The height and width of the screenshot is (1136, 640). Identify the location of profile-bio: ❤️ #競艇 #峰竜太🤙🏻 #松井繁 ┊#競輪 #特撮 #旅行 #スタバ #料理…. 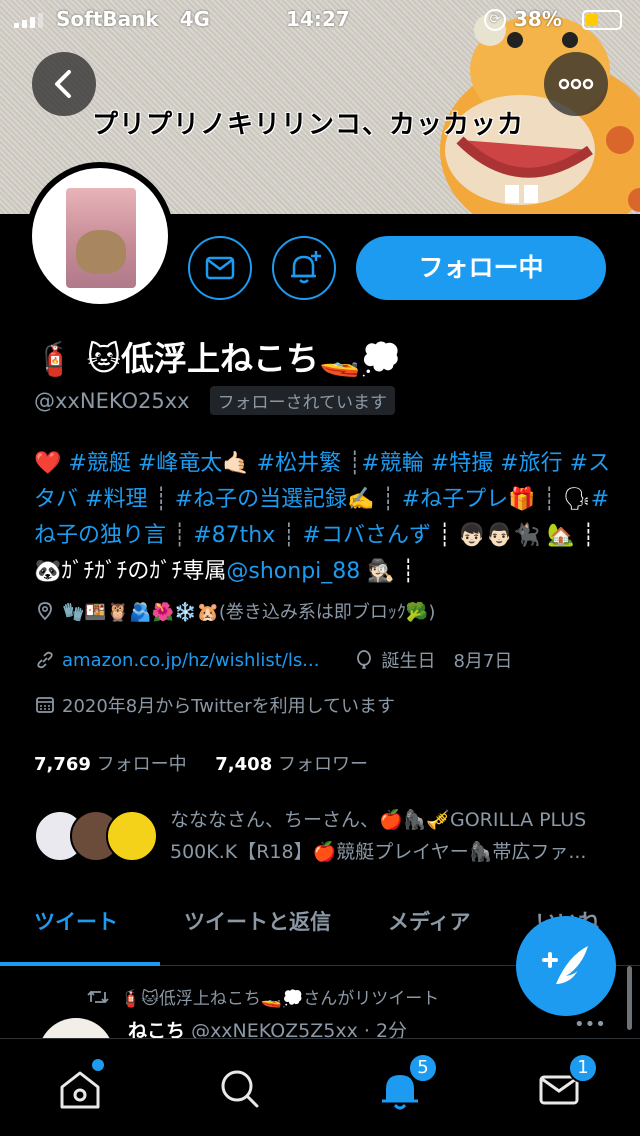
(324, 518).